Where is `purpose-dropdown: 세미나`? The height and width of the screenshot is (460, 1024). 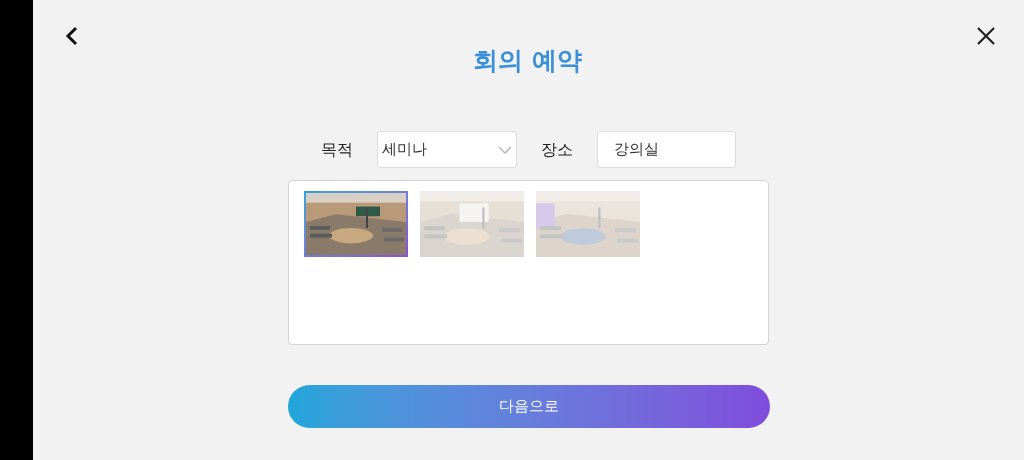 purpose-dropdown: 세미나 is located at coordinates (447, 149).